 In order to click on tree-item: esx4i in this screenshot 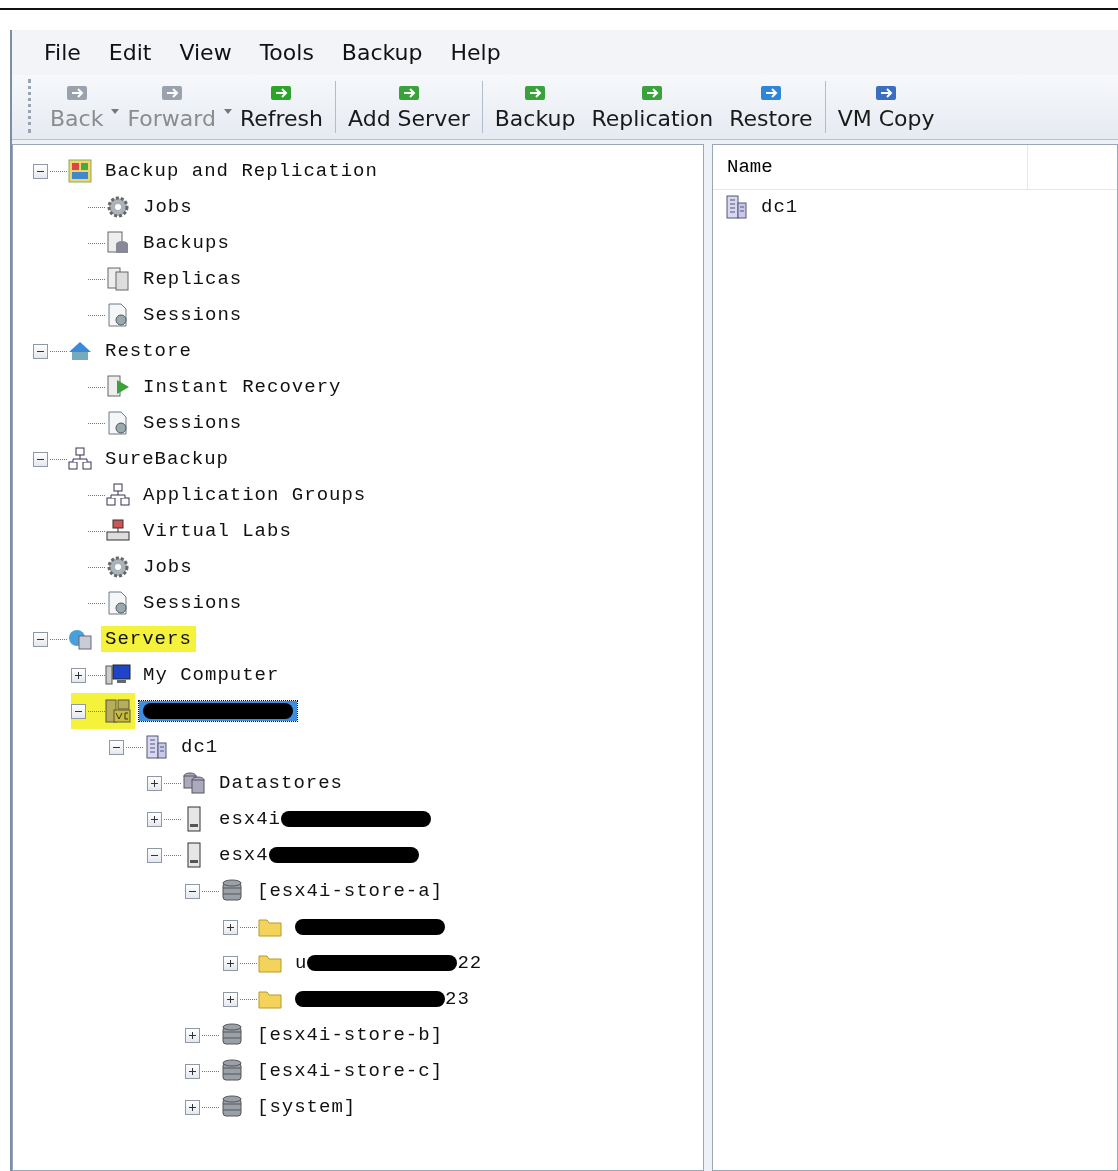, I will do `click(325, 819)`.